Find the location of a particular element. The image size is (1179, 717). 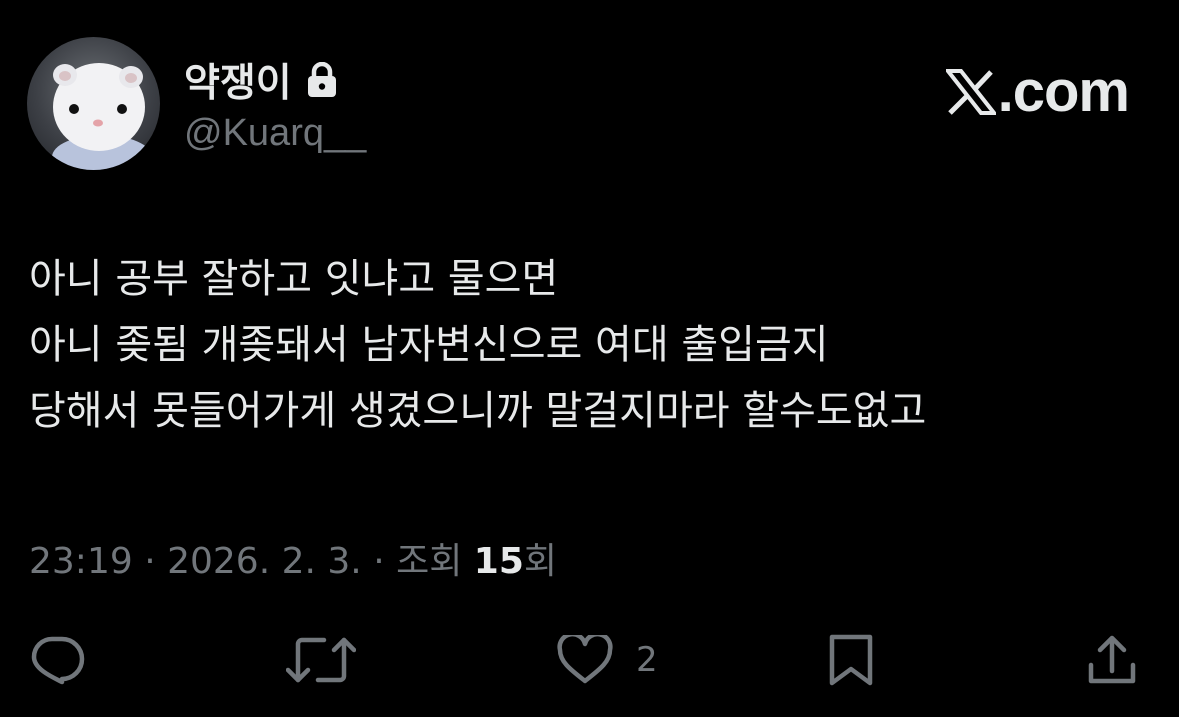

tweet-meta: 23:19 · 2026. 2. 3. · 조회 15회 is located at coordinates (293, 558).